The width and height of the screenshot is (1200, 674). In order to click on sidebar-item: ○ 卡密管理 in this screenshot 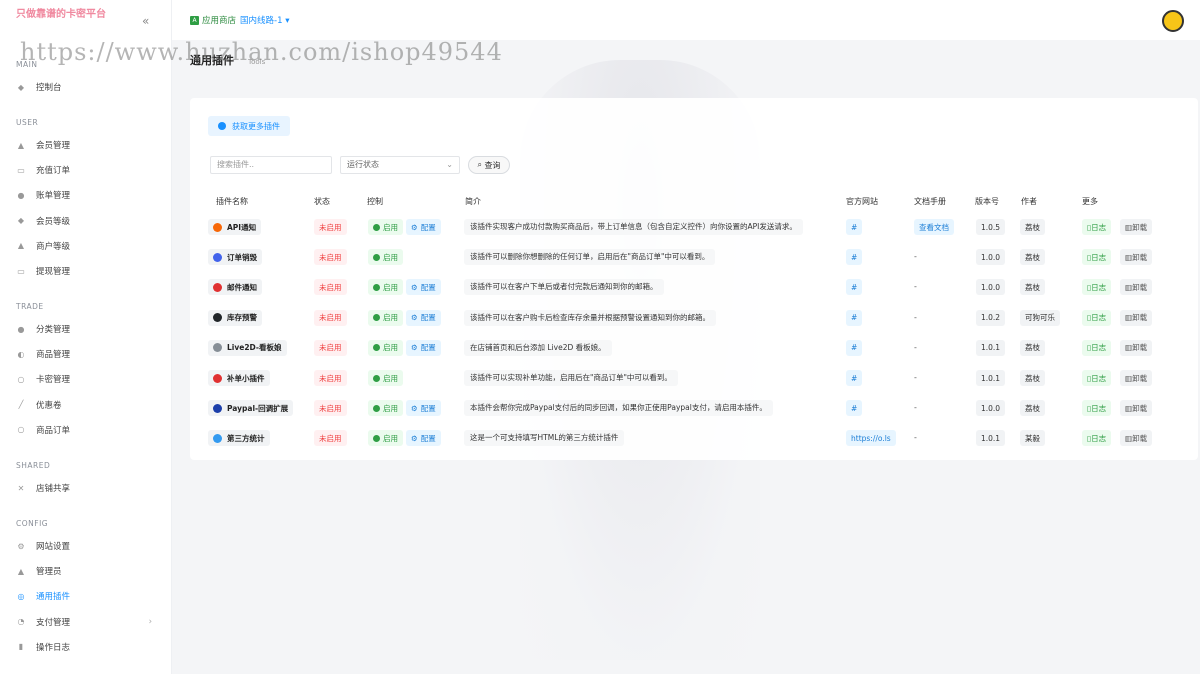, I will do `click(91, 379)`.